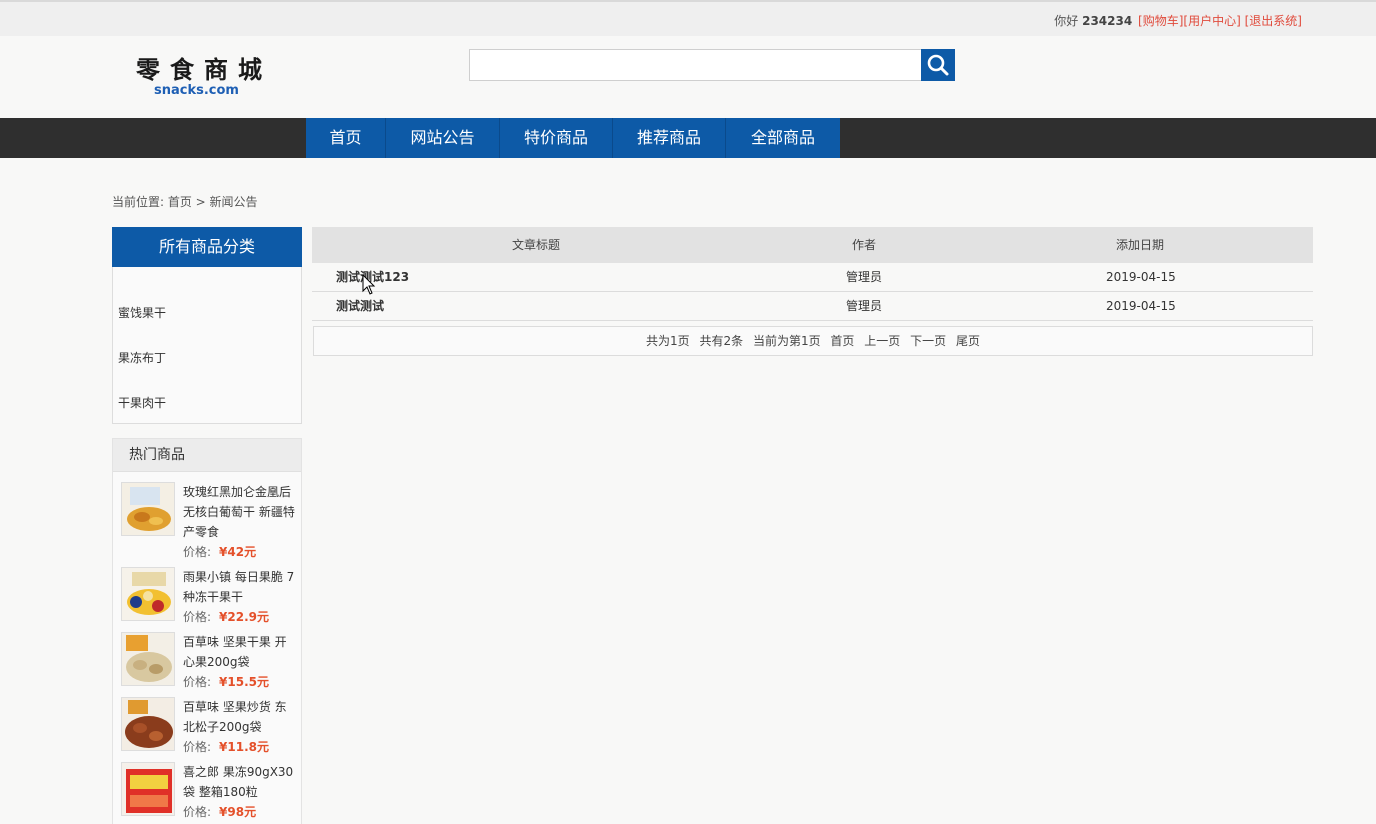 The width and height of the screenshot is (1376, 824). I want to click on hot-product-item: 玫瑰红黑加仑金凰后无核白葡萄干 新疆特产零食 价格: ¥42元, so click(209, 520).